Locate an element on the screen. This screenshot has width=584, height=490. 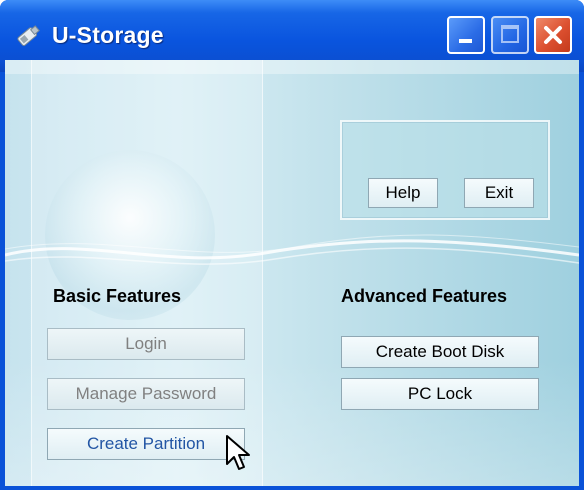
close-button is located at coordinates (553, 35).